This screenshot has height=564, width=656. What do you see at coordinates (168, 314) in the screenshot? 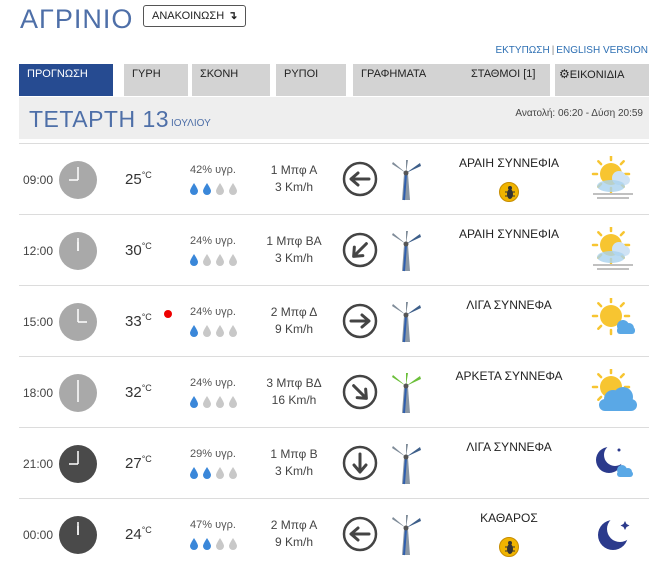
I see `heat-alert-dot` at bounding box center [168, 314].